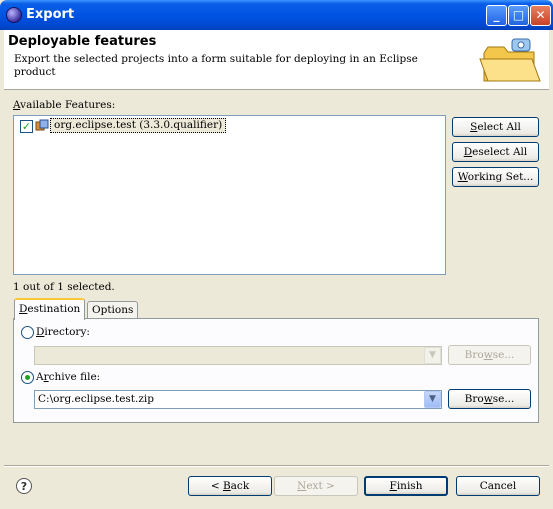 Image resolution: width=553 pixels, height=509 pixels. I want to click on title-bar, so click(276, 15).